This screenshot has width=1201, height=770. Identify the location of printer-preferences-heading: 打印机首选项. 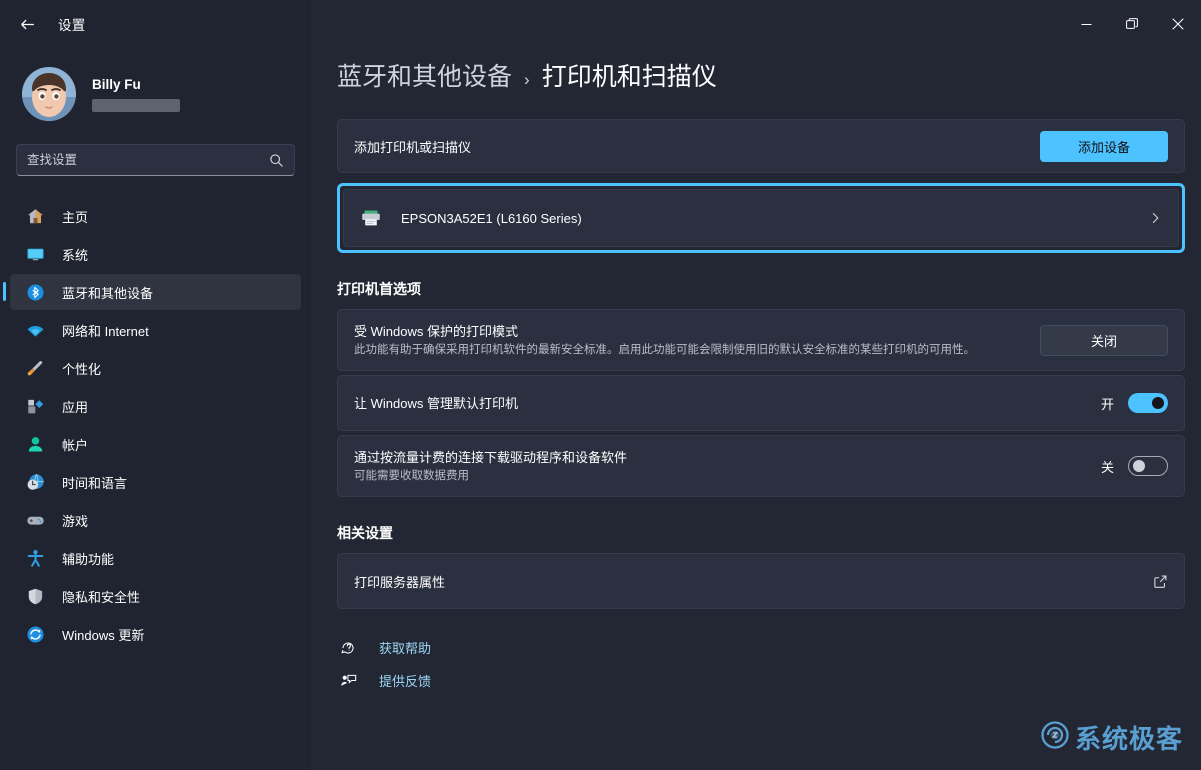
(379, 289).